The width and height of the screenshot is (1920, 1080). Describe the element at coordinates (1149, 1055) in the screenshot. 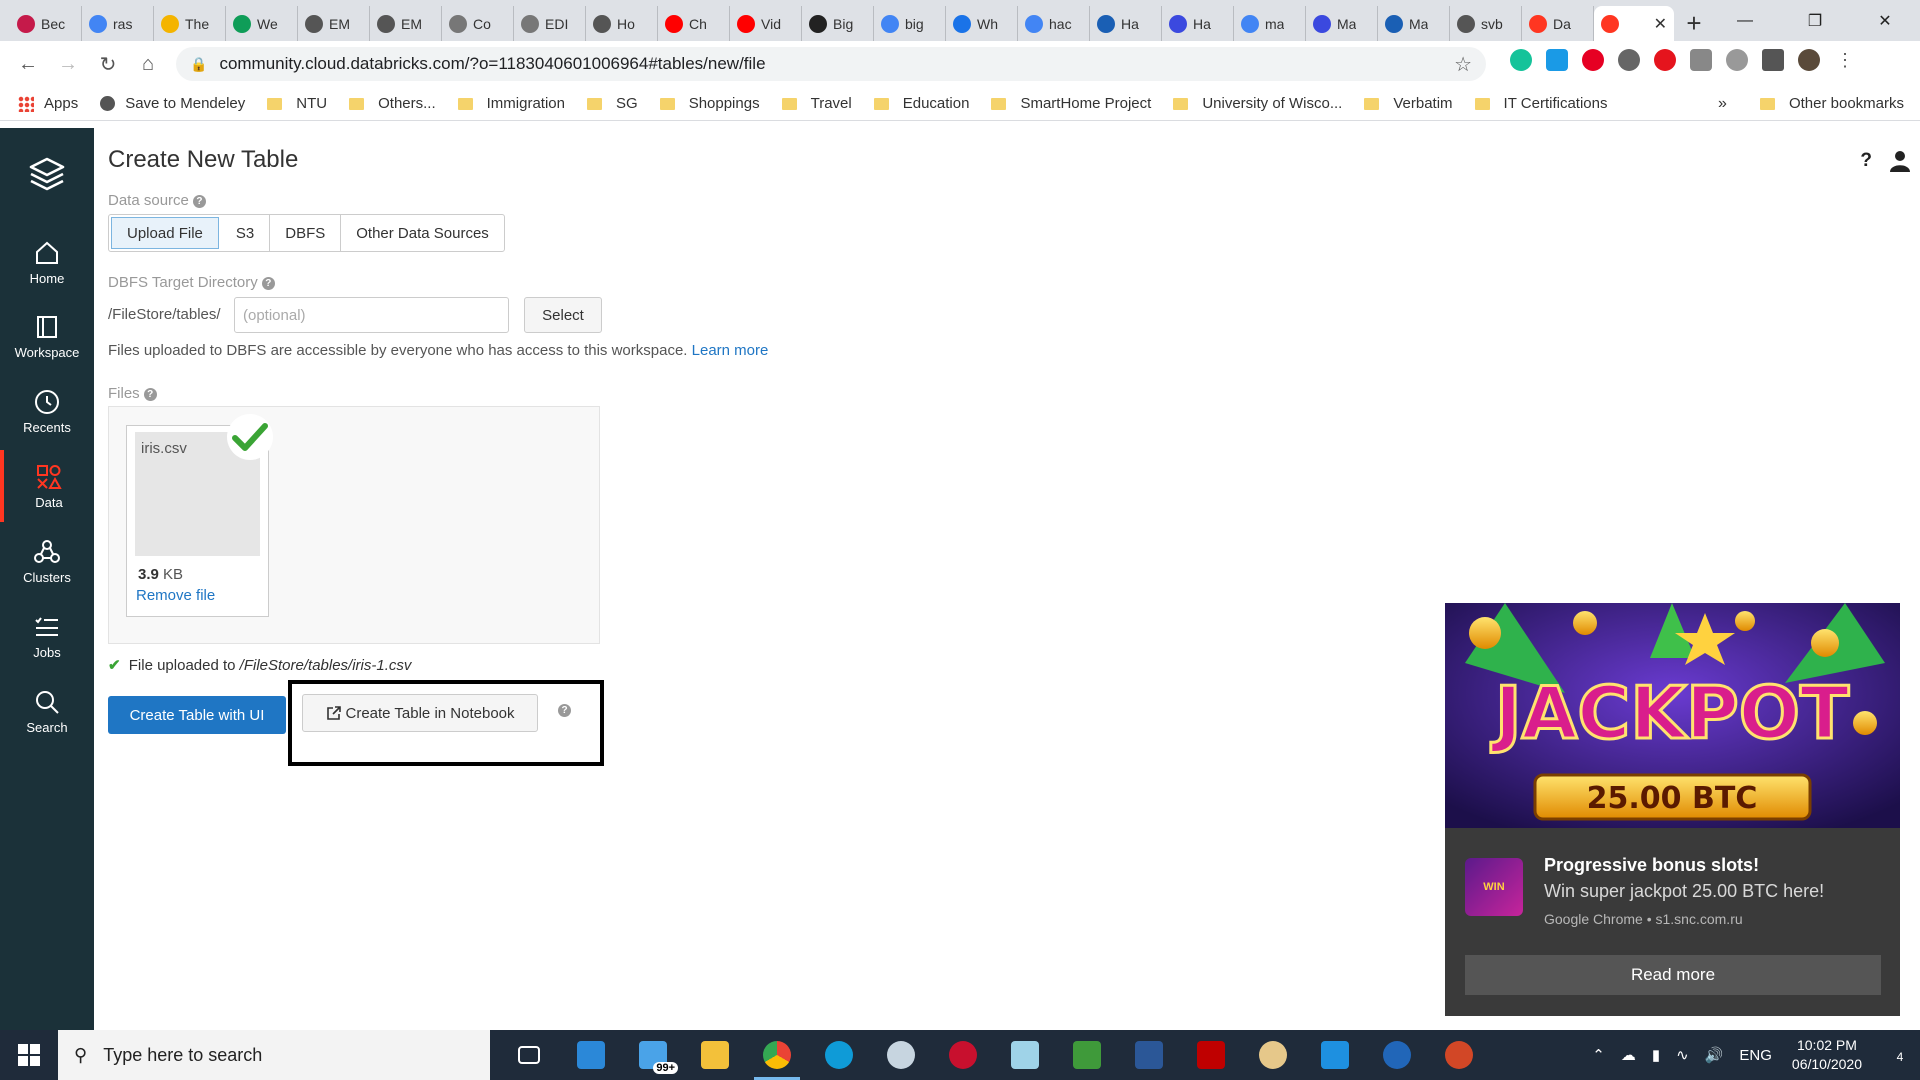

I see `word-icon` at that location.